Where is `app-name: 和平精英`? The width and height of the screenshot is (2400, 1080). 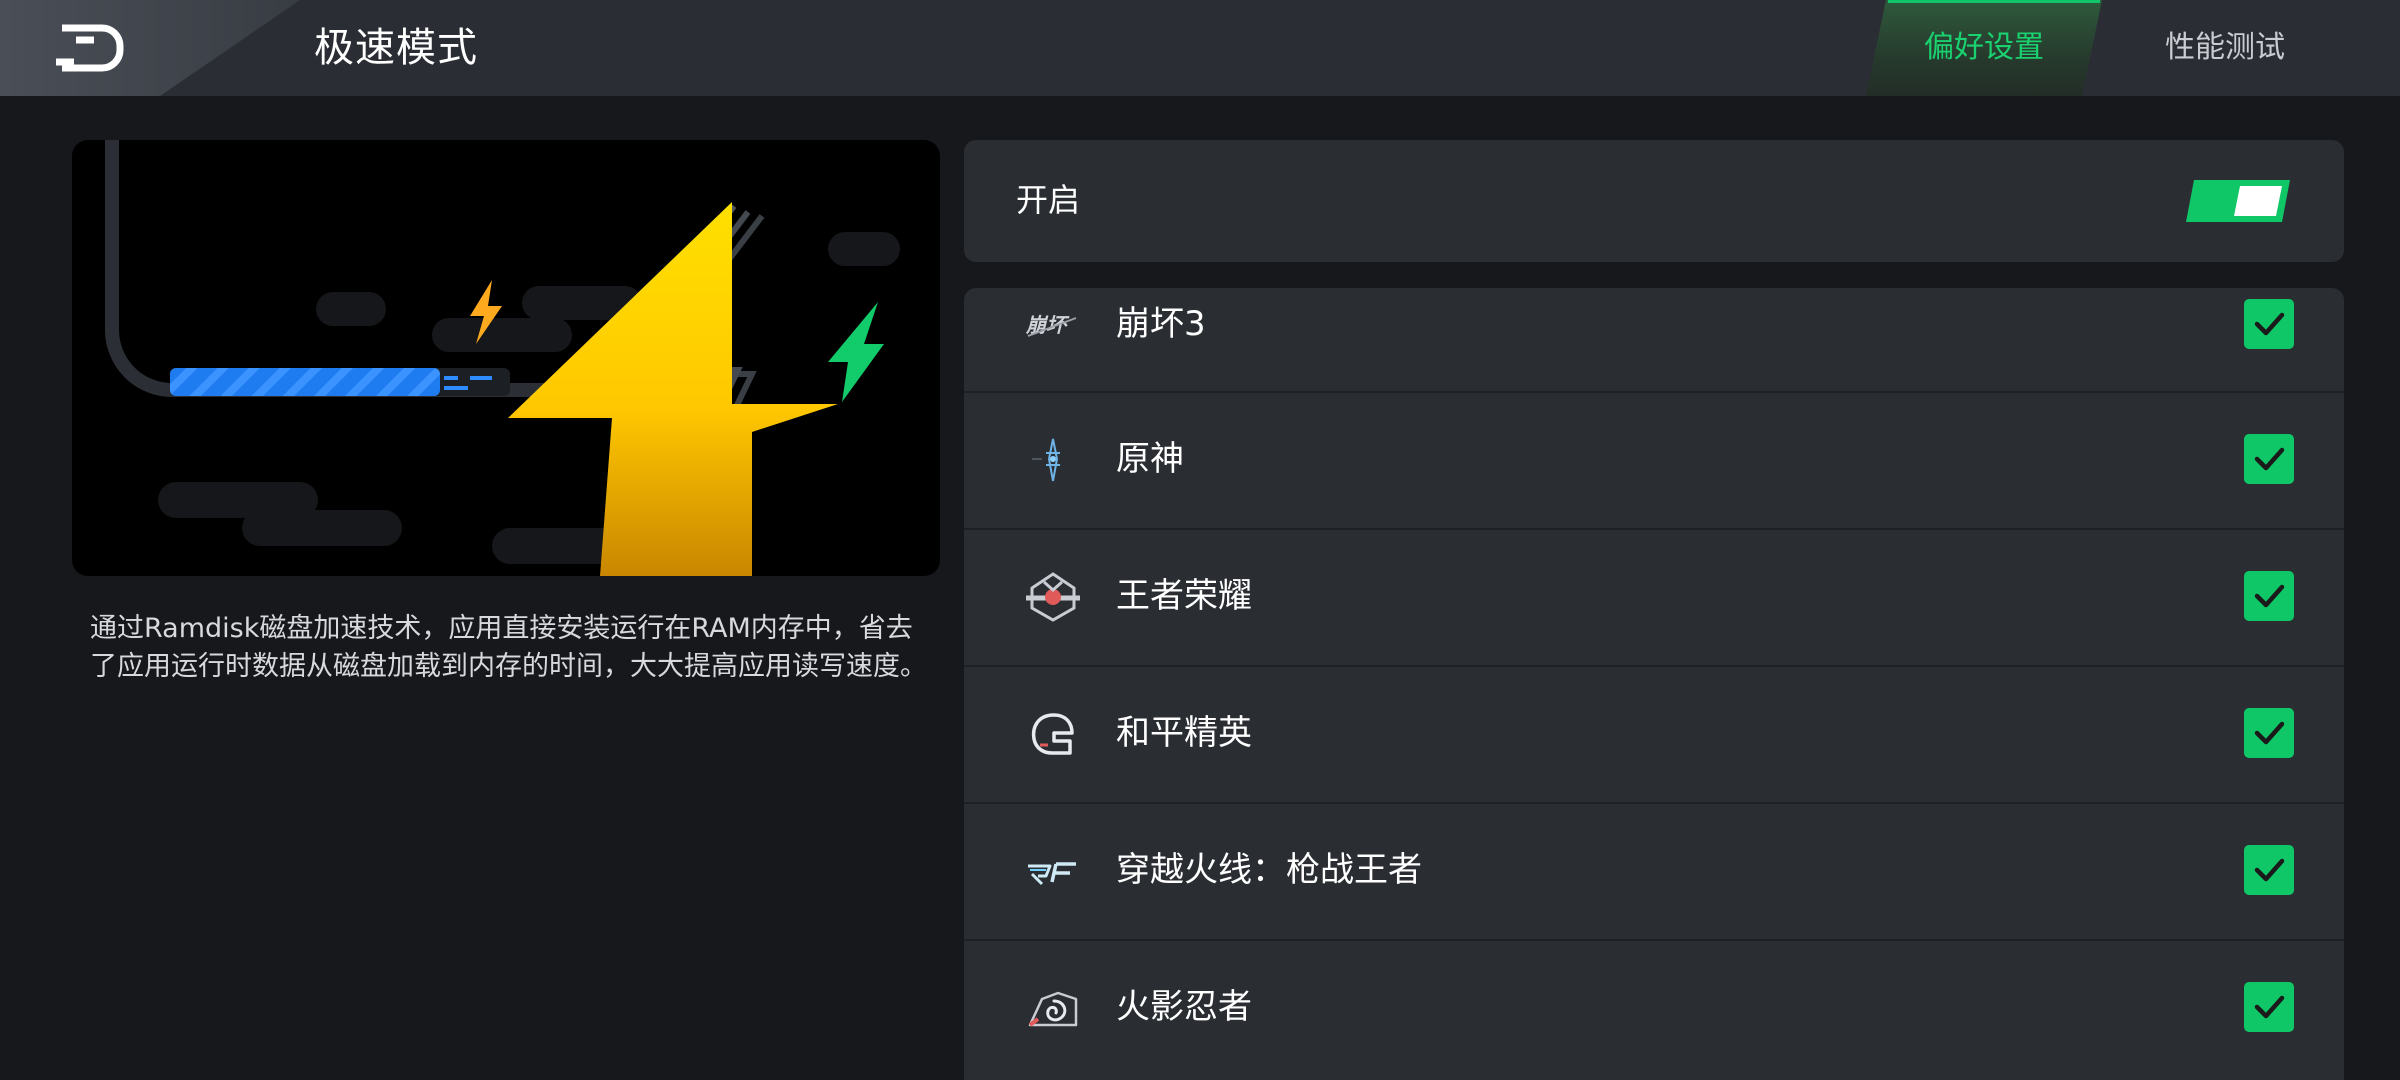
app-name: 和平精英 is located at coordinates (1184, 733).